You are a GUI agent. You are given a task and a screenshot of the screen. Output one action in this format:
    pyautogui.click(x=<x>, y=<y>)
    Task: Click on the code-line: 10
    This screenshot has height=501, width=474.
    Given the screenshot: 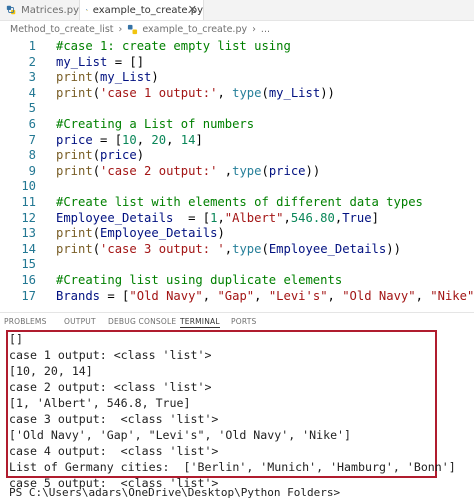 What is the action you would take?
    pyautogui.click(x=237, y=186)
    